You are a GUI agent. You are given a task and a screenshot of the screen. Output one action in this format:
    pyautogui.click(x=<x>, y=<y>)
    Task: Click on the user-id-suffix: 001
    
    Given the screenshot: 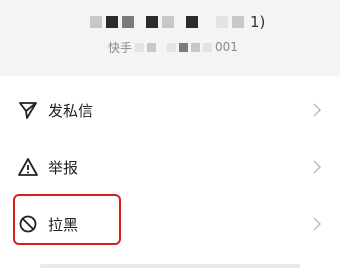 What is the action you would take?
    pyautogui.click(x=226, y=47)
    